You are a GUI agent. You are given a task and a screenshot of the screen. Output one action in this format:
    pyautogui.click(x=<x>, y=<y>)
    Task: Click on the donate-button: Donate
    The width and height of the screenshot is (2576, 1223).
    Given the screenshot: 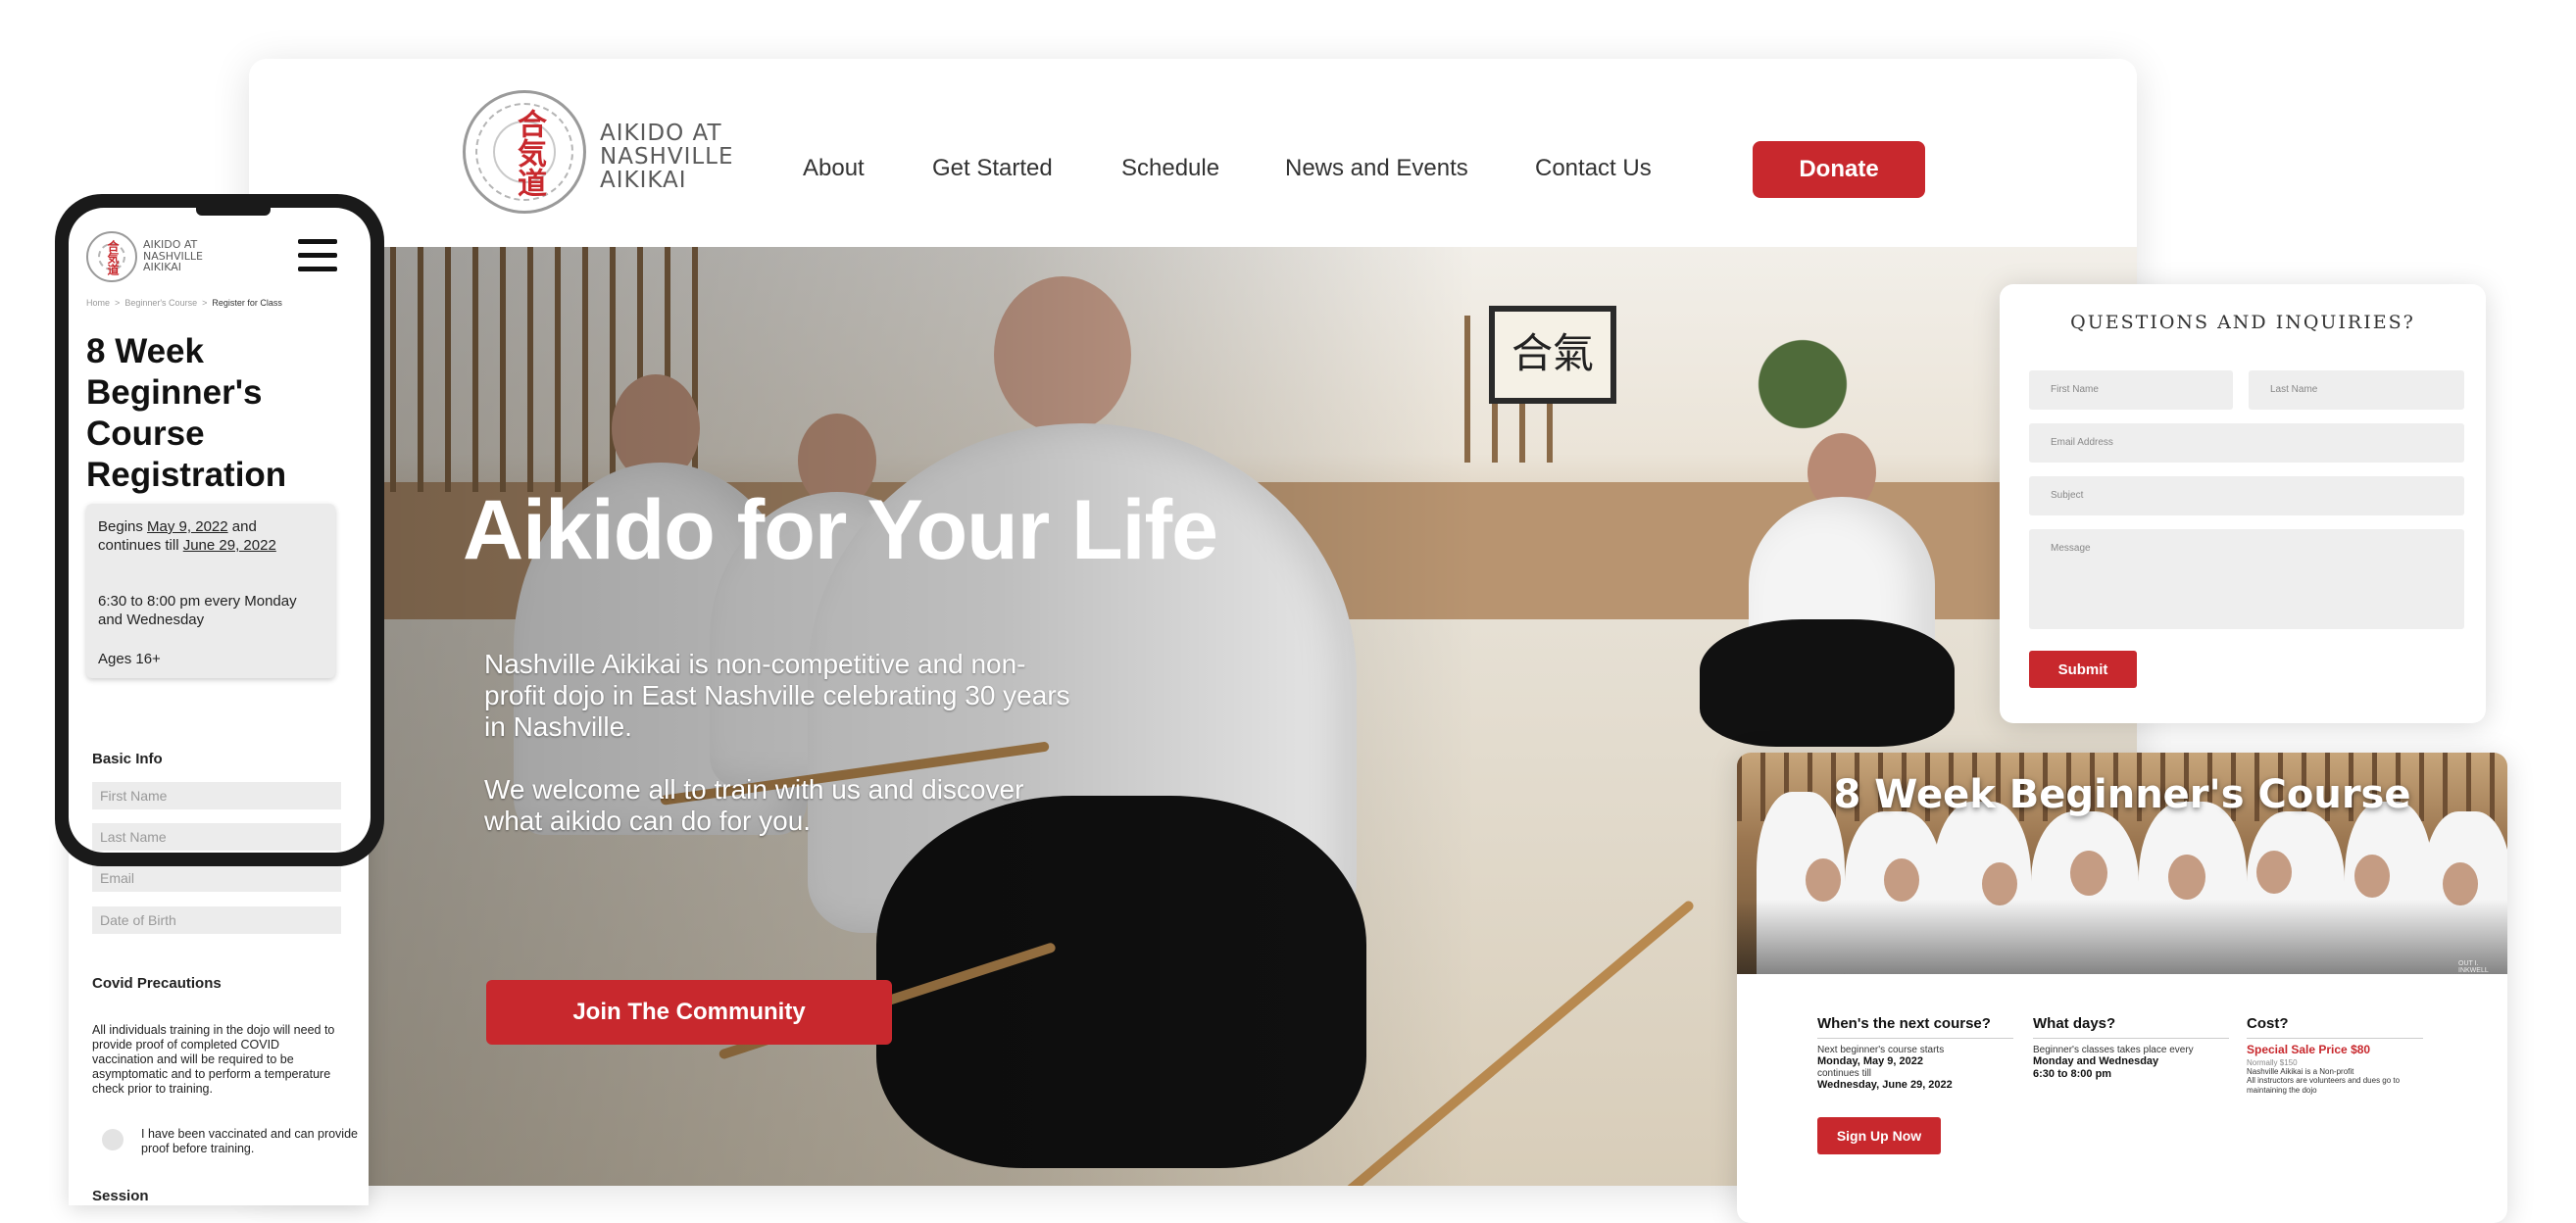 What is the action you would take?
    pyautogui.click(x=1839, y=169)
    